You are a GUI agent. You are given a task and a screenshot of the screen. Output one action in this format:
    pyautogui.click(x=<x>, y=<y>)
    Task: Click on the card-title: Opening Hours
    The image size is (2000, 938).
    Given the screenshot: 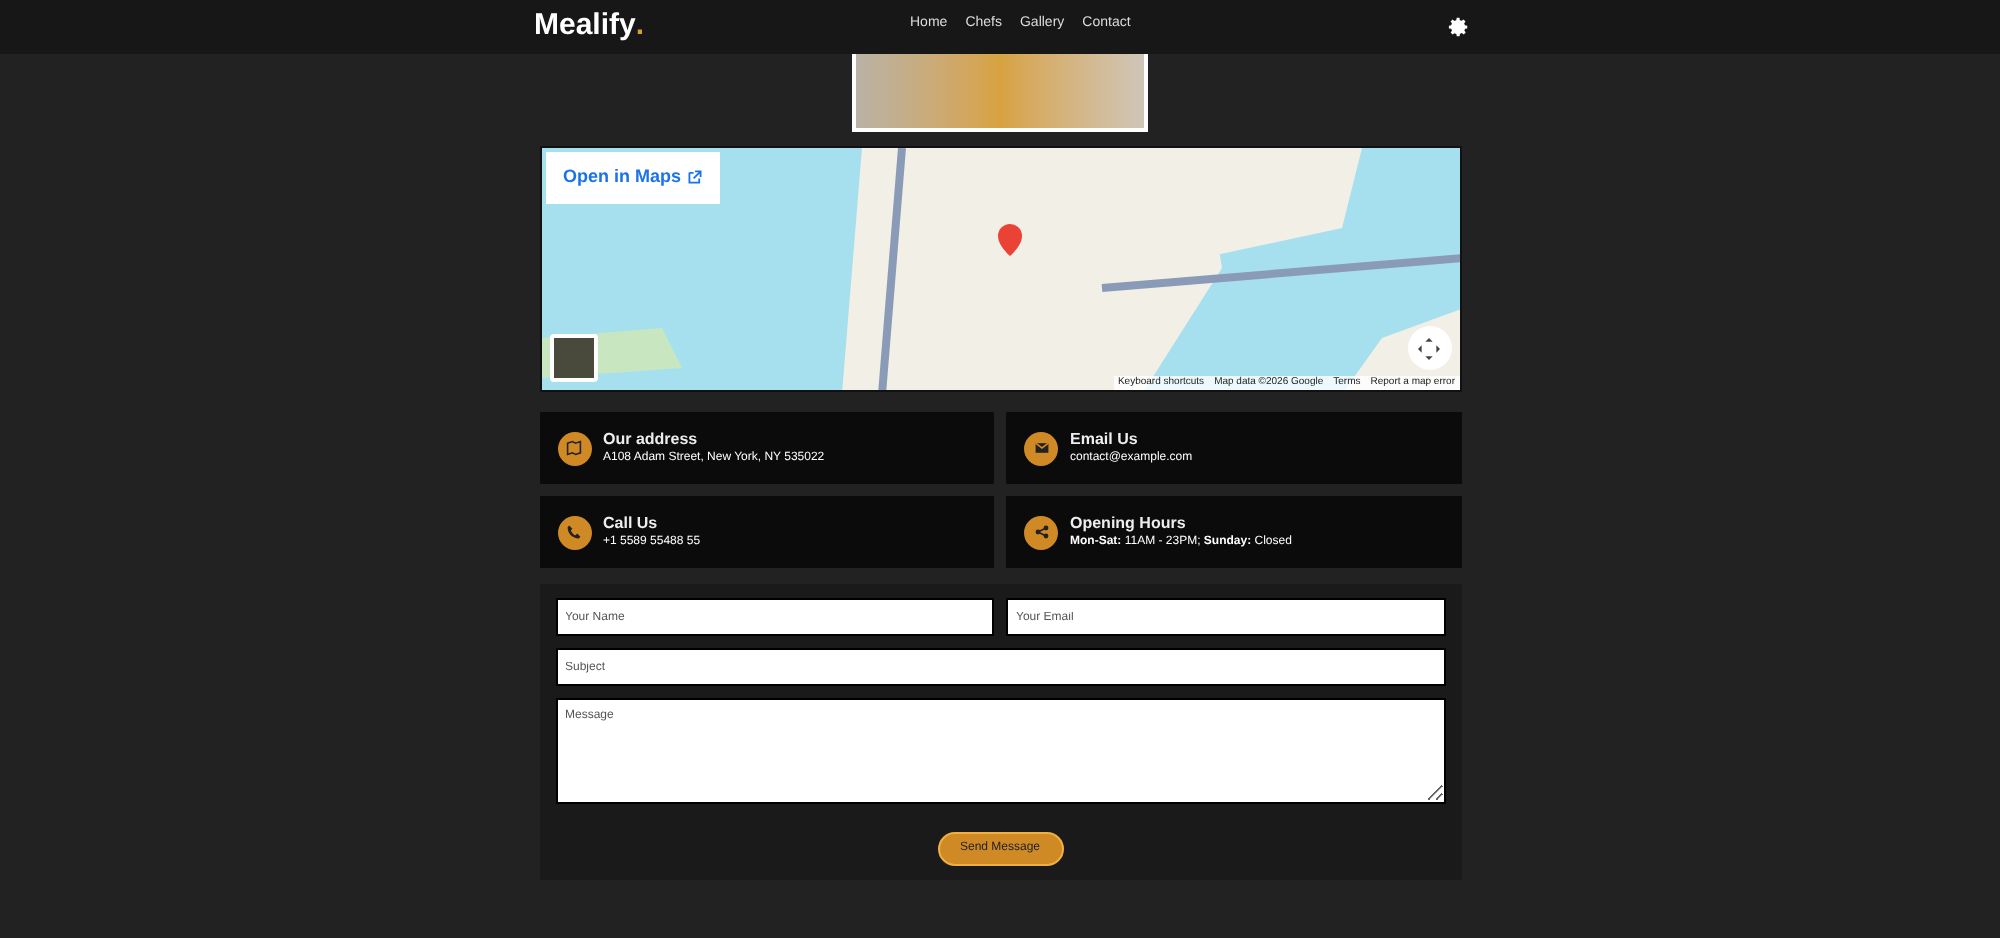 What is the action you would take?
    pyautogui.click(x=1129, y=523)
    